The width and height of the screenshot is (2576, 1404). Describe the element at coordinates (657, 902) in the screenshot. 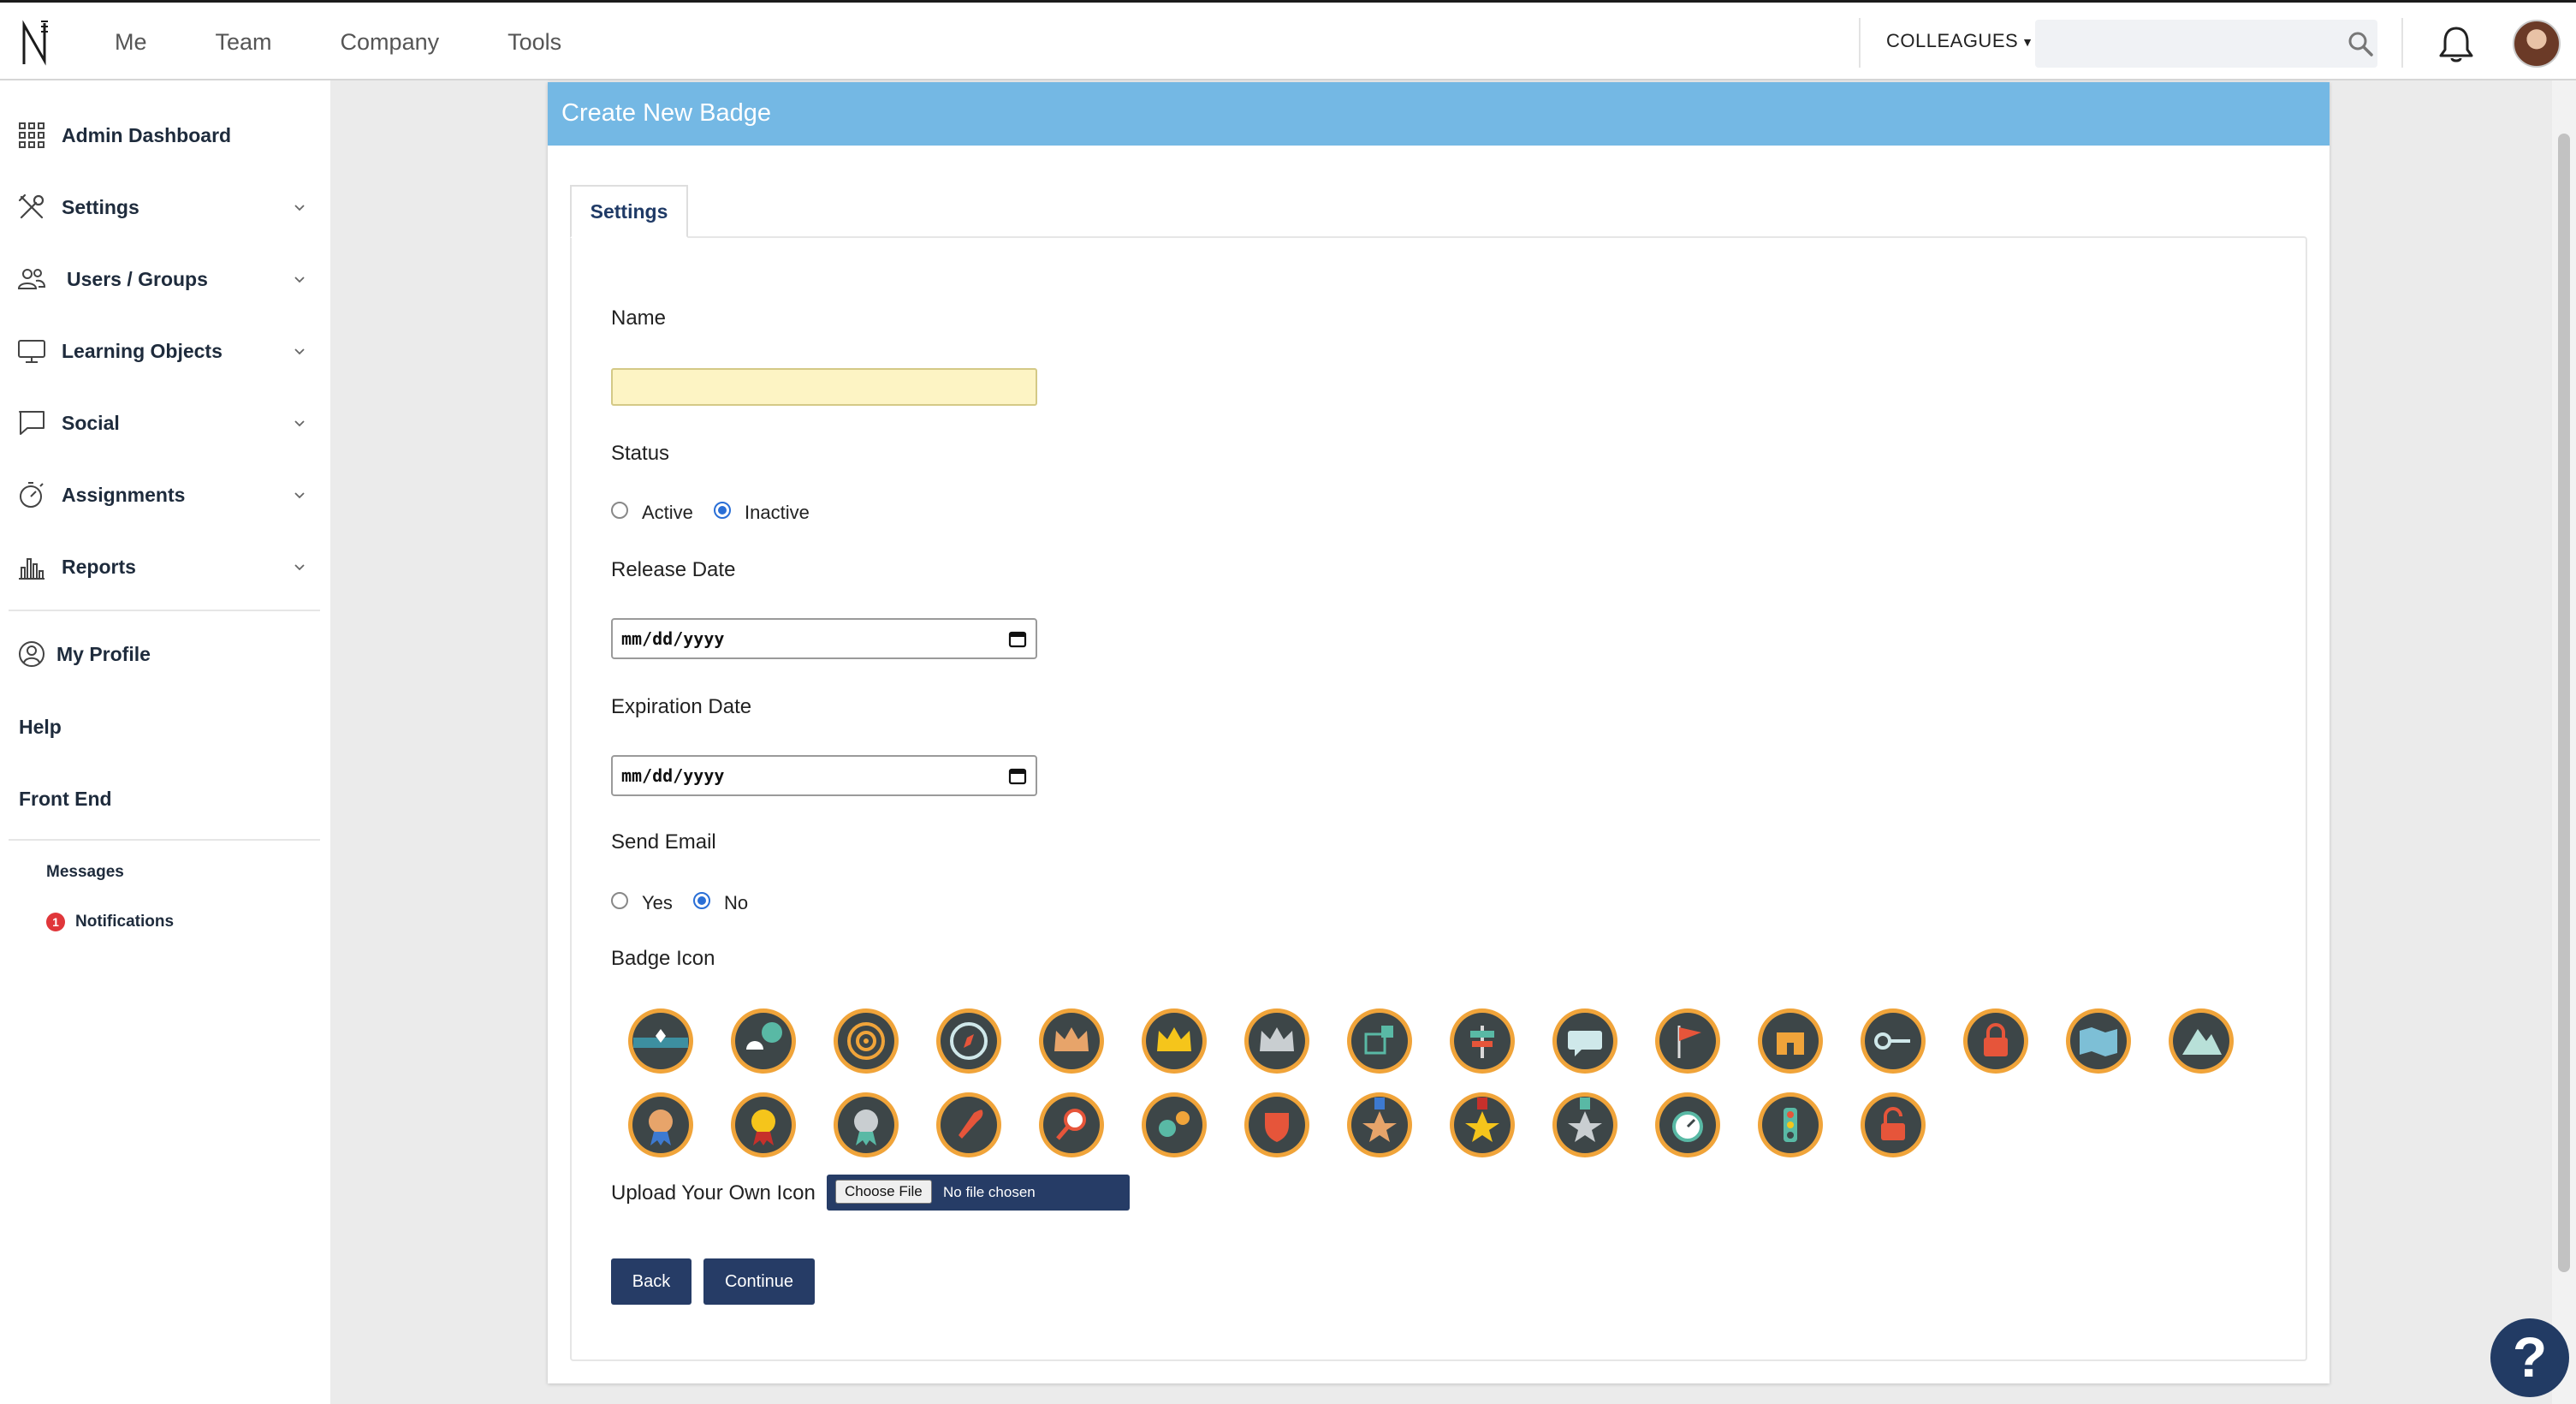

I see `send-email-yes-label: Yes` at that location.